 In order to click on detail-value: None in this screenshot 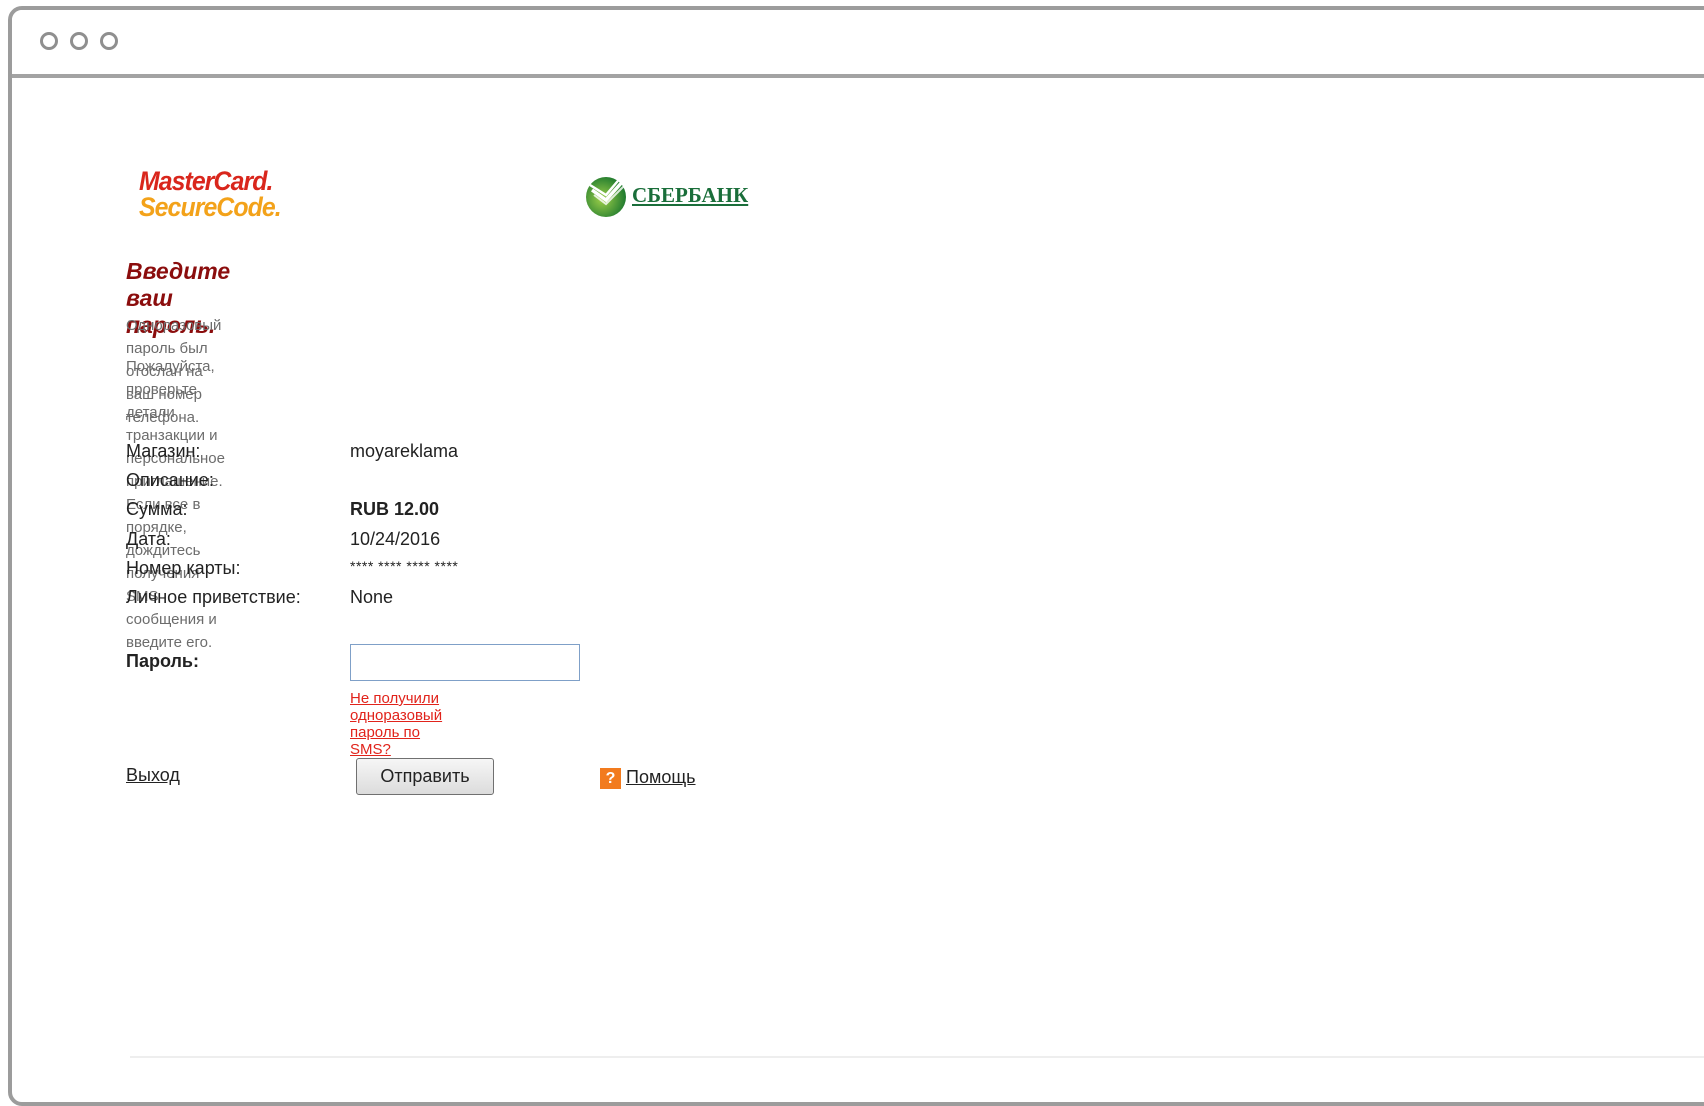, I will do `click(372, 597)`.